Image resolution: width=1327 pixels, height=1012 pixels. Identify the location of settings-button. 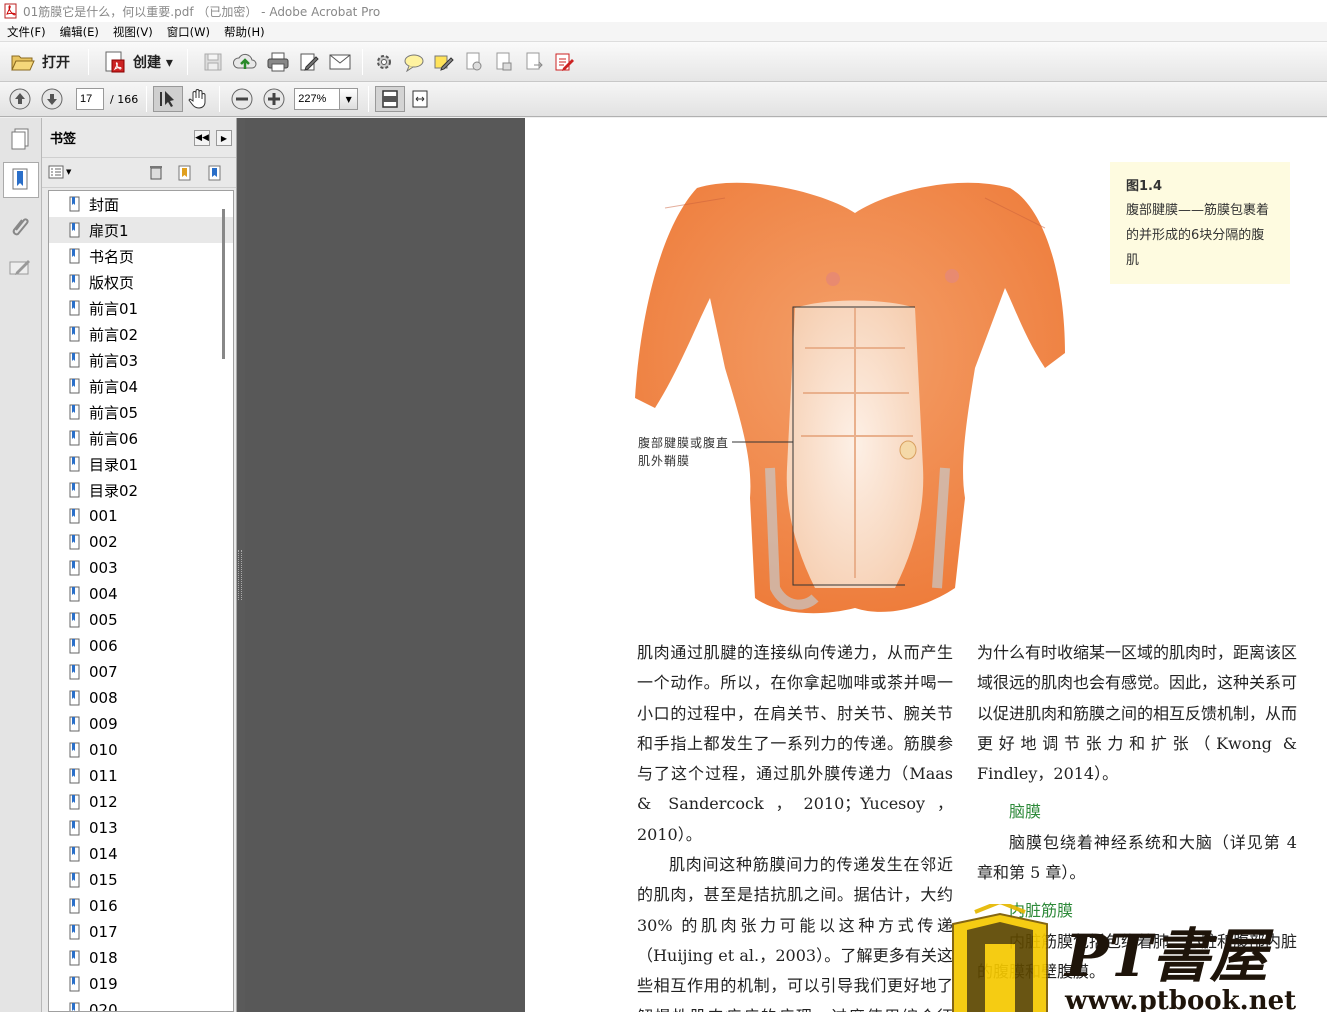
(384, 62).